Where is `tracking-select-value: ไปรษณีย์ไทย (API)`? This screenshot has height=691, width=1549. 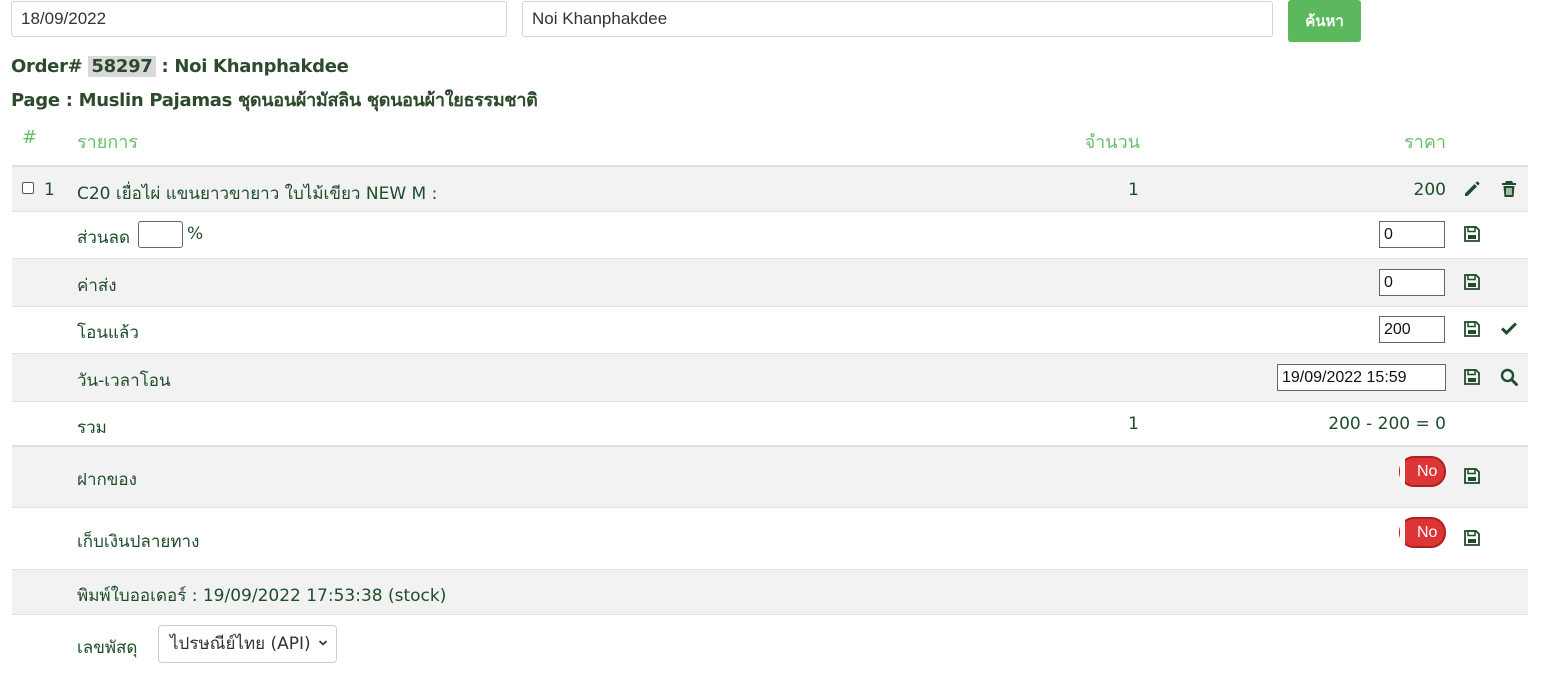 tracking-select-value: ไปรษณีย์ไทย (API) is located at coordinates (240, 644).